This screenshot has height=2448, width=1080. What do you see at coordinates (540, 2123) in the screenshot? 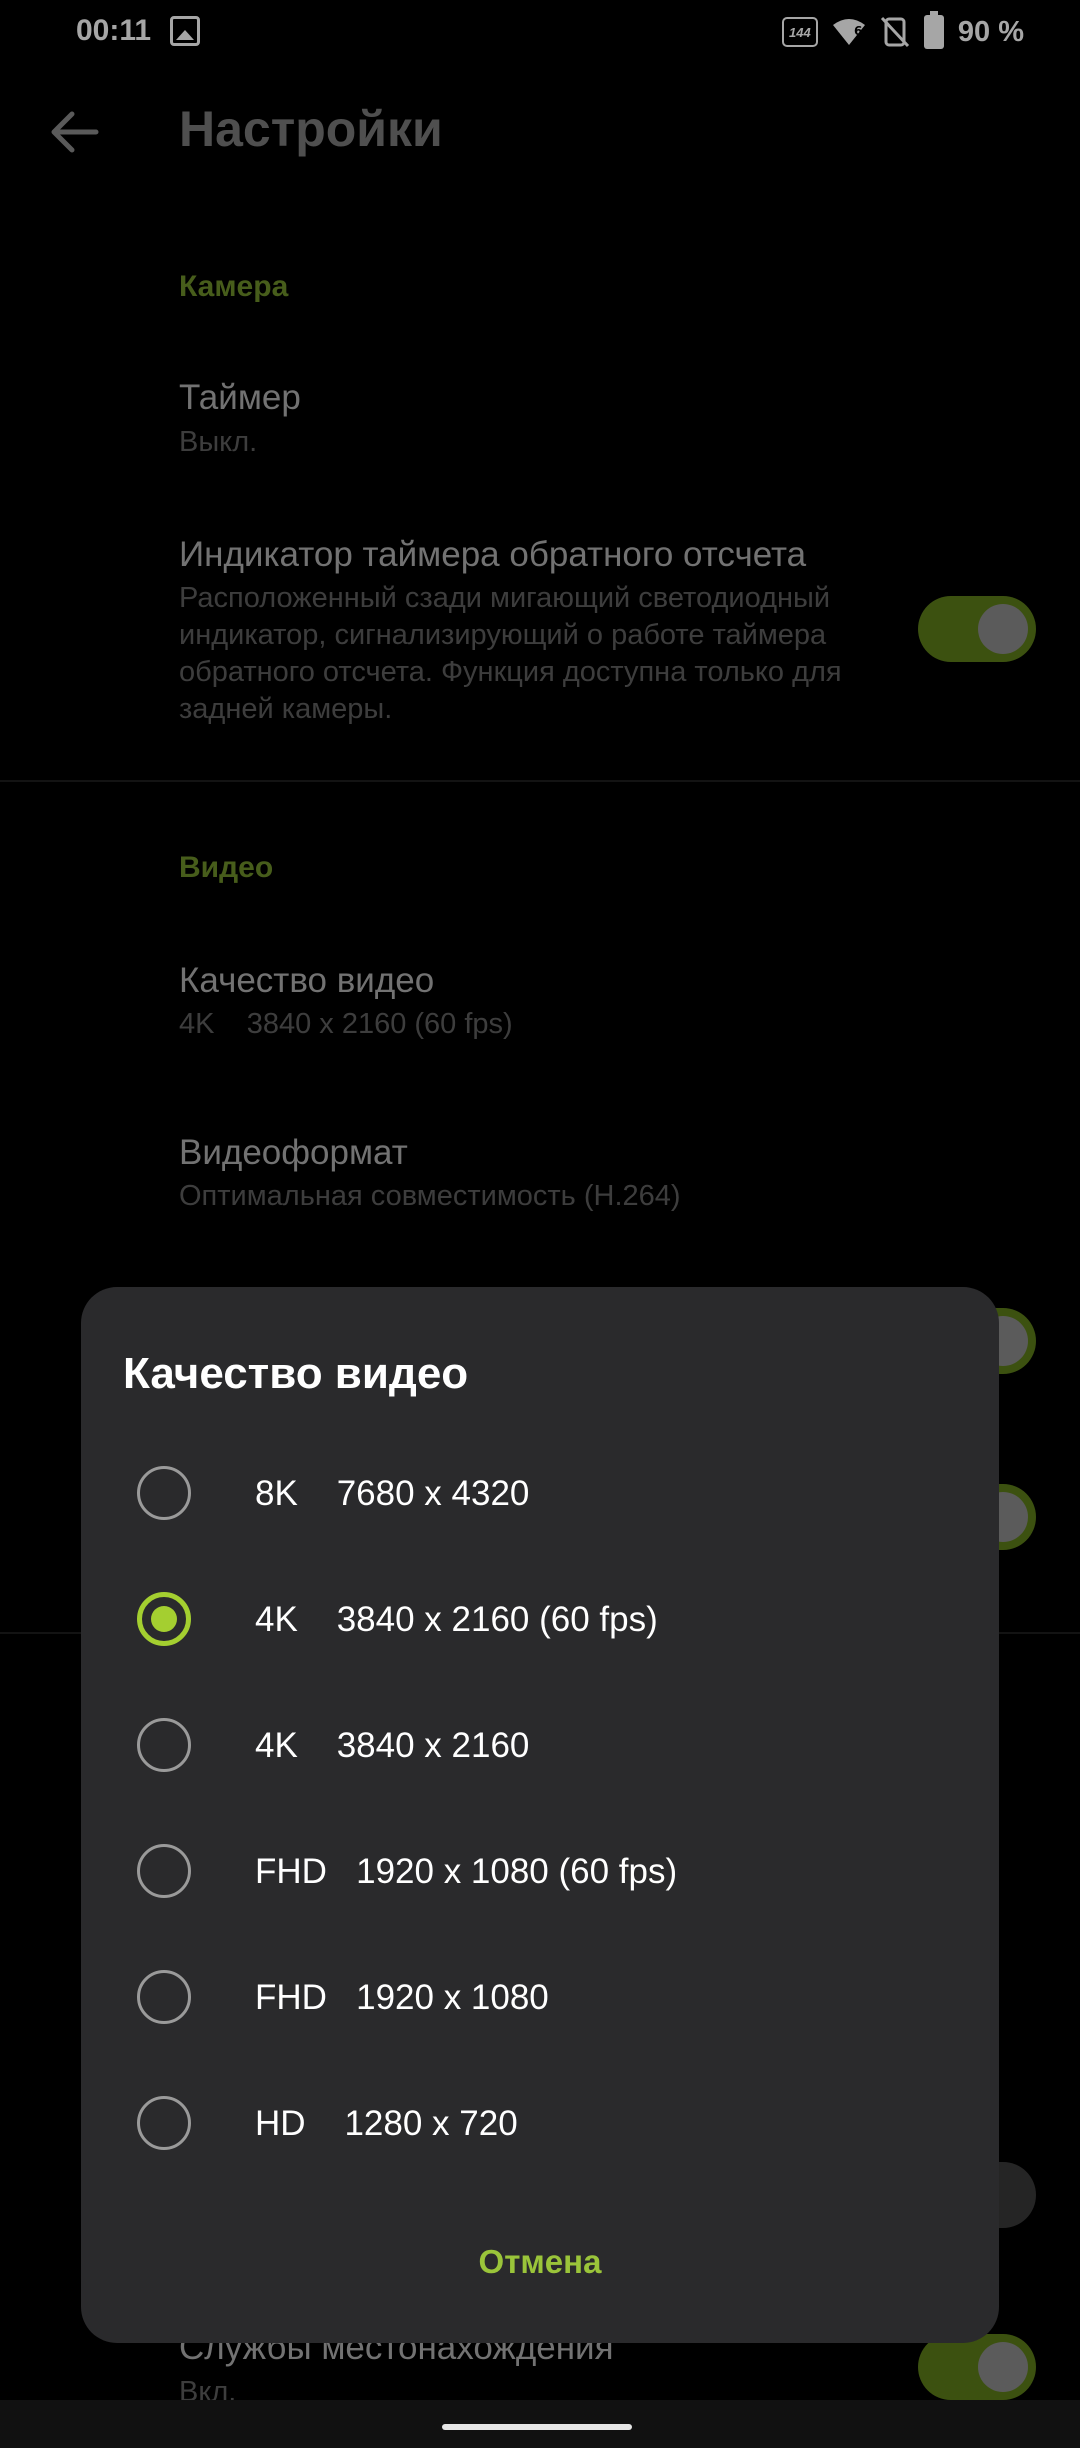
I see `option-hd: HD 1280 x 720` at bounding box center [540, 2123].